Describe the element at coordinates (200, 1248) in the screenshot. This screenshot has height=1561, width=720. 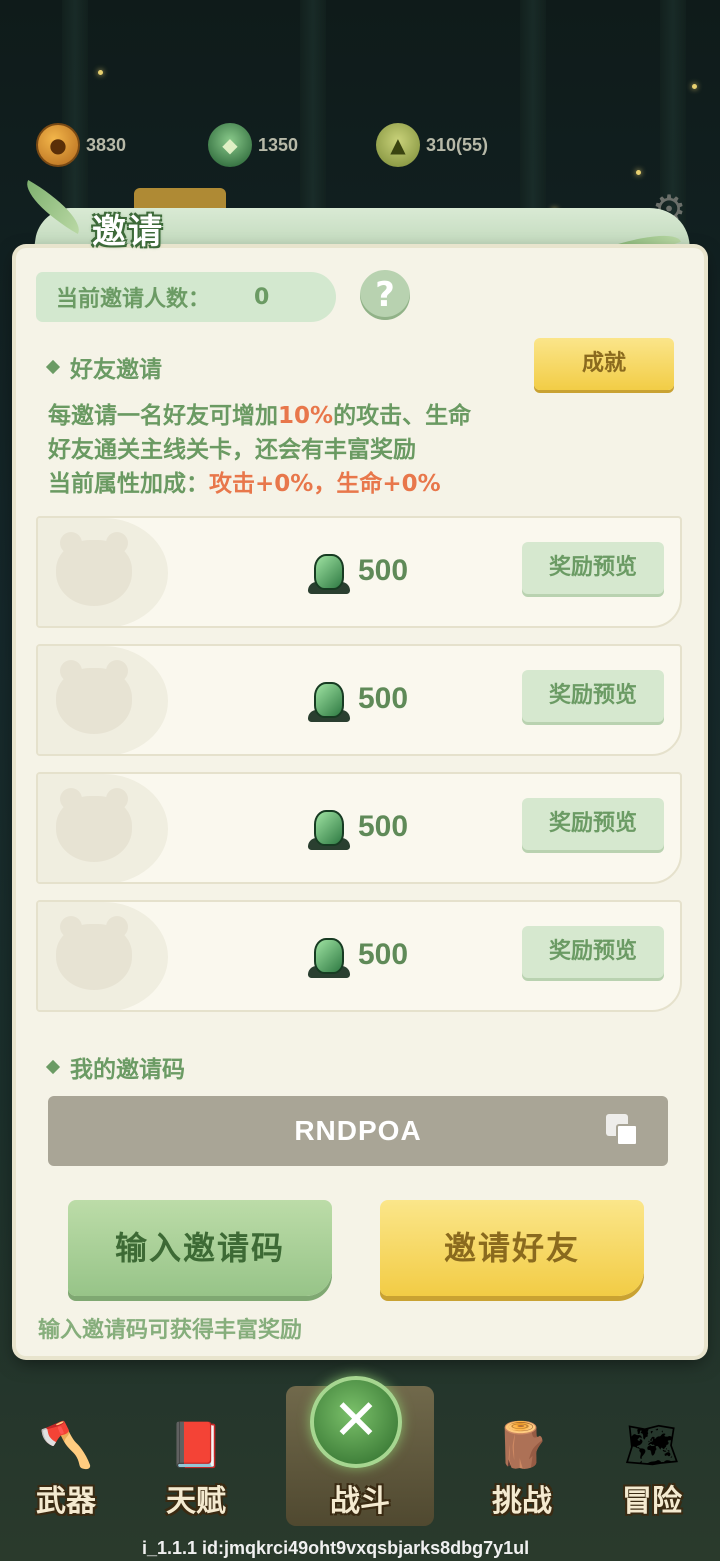
I see `enter-invite-code-button: 输入邀请码` at that location.